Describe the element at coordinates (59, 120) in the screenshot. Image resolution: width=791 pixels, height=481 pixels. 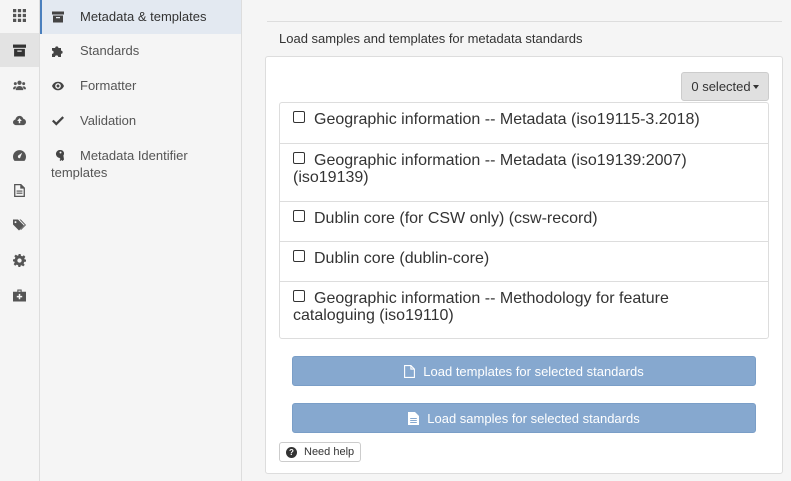
I see `check-icon` at that location.